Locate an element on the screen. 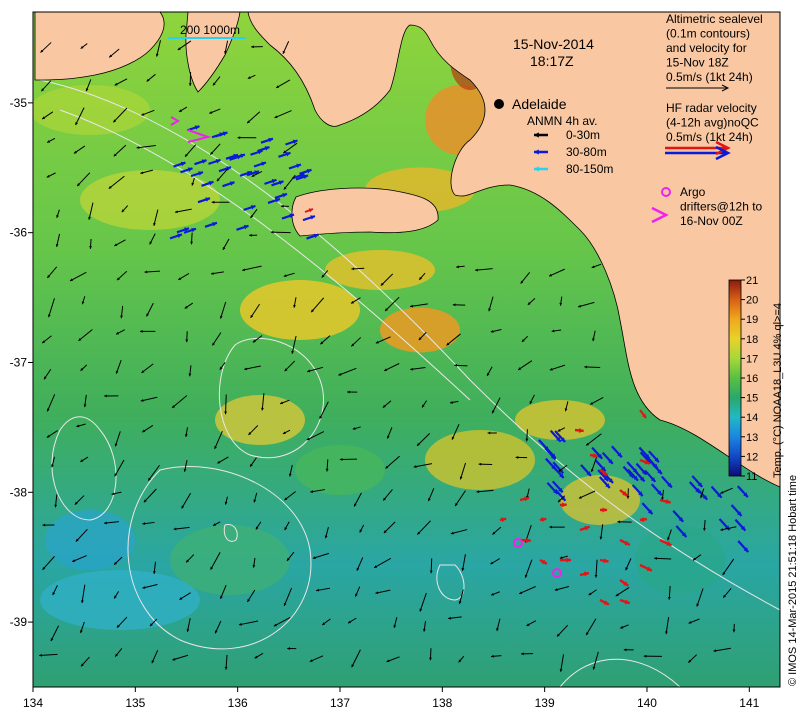  anmn-legend-label: 30-80m is located at coordinates (586, 152).